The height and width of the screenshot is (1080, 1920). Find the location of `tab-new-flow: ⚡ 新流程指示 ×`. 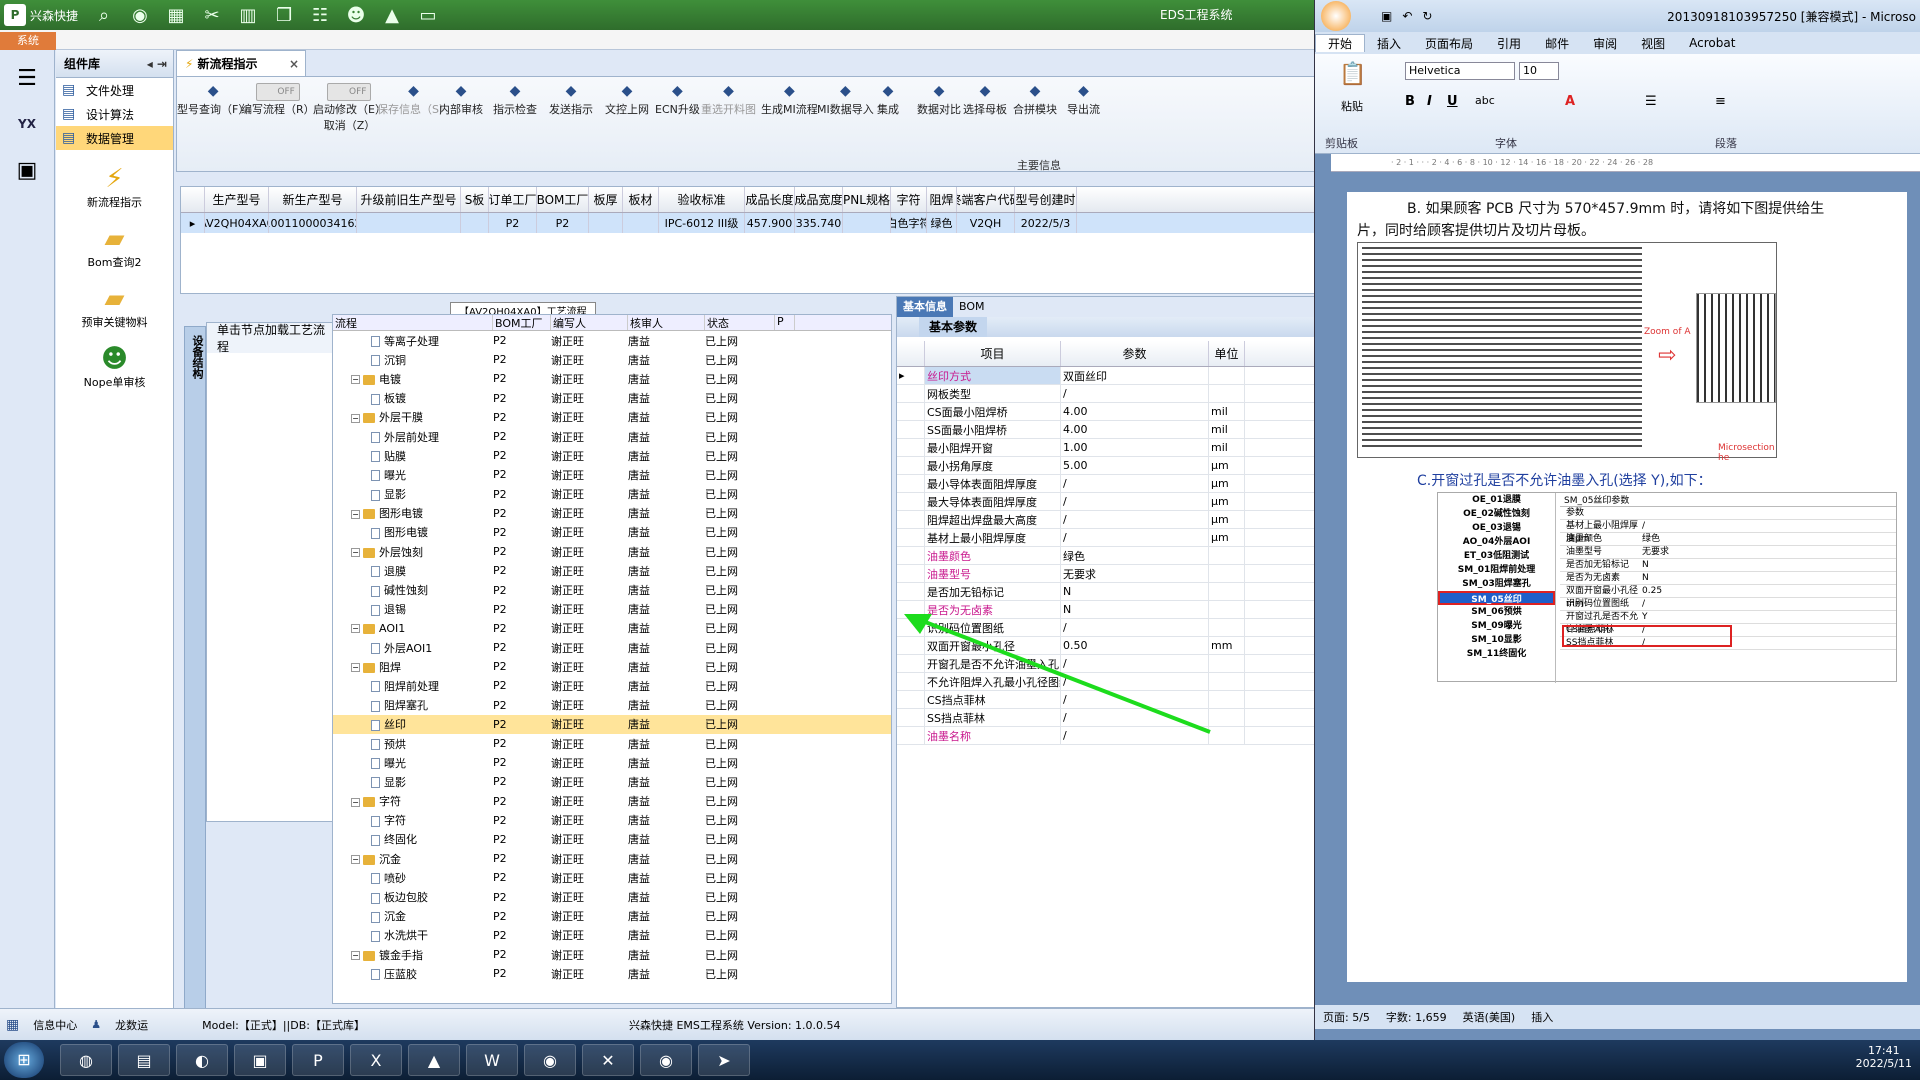

tab-new-flow: ⚡ 新流程指示 × is located at coordinates (241, 63).